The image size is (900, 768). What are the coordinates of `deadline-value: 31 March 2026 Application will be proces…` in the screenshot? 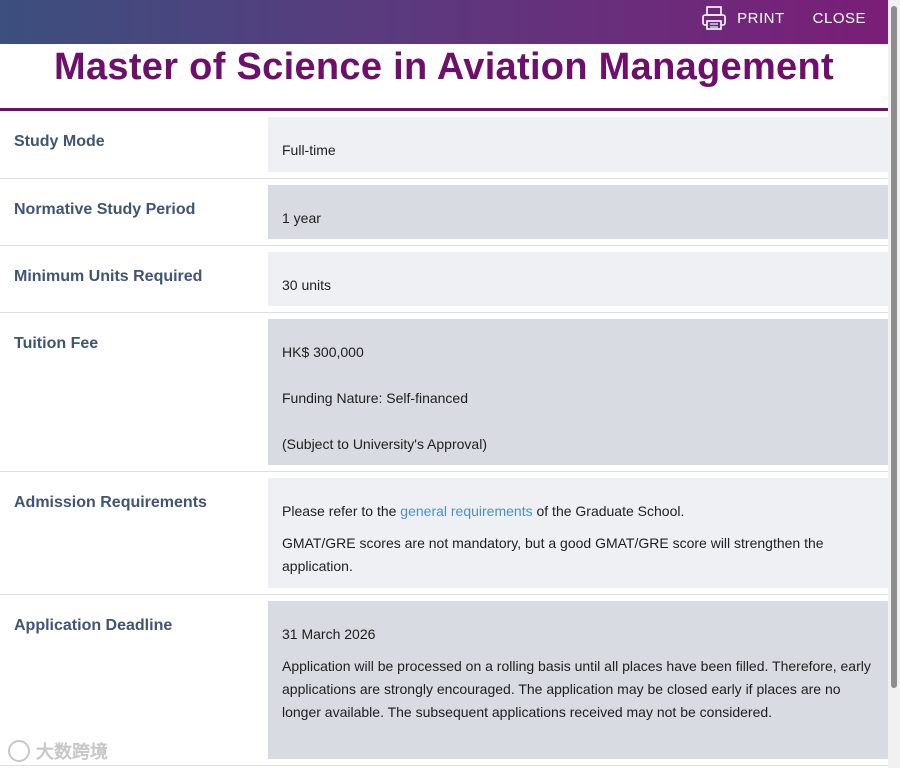 It's located at (578, 680).